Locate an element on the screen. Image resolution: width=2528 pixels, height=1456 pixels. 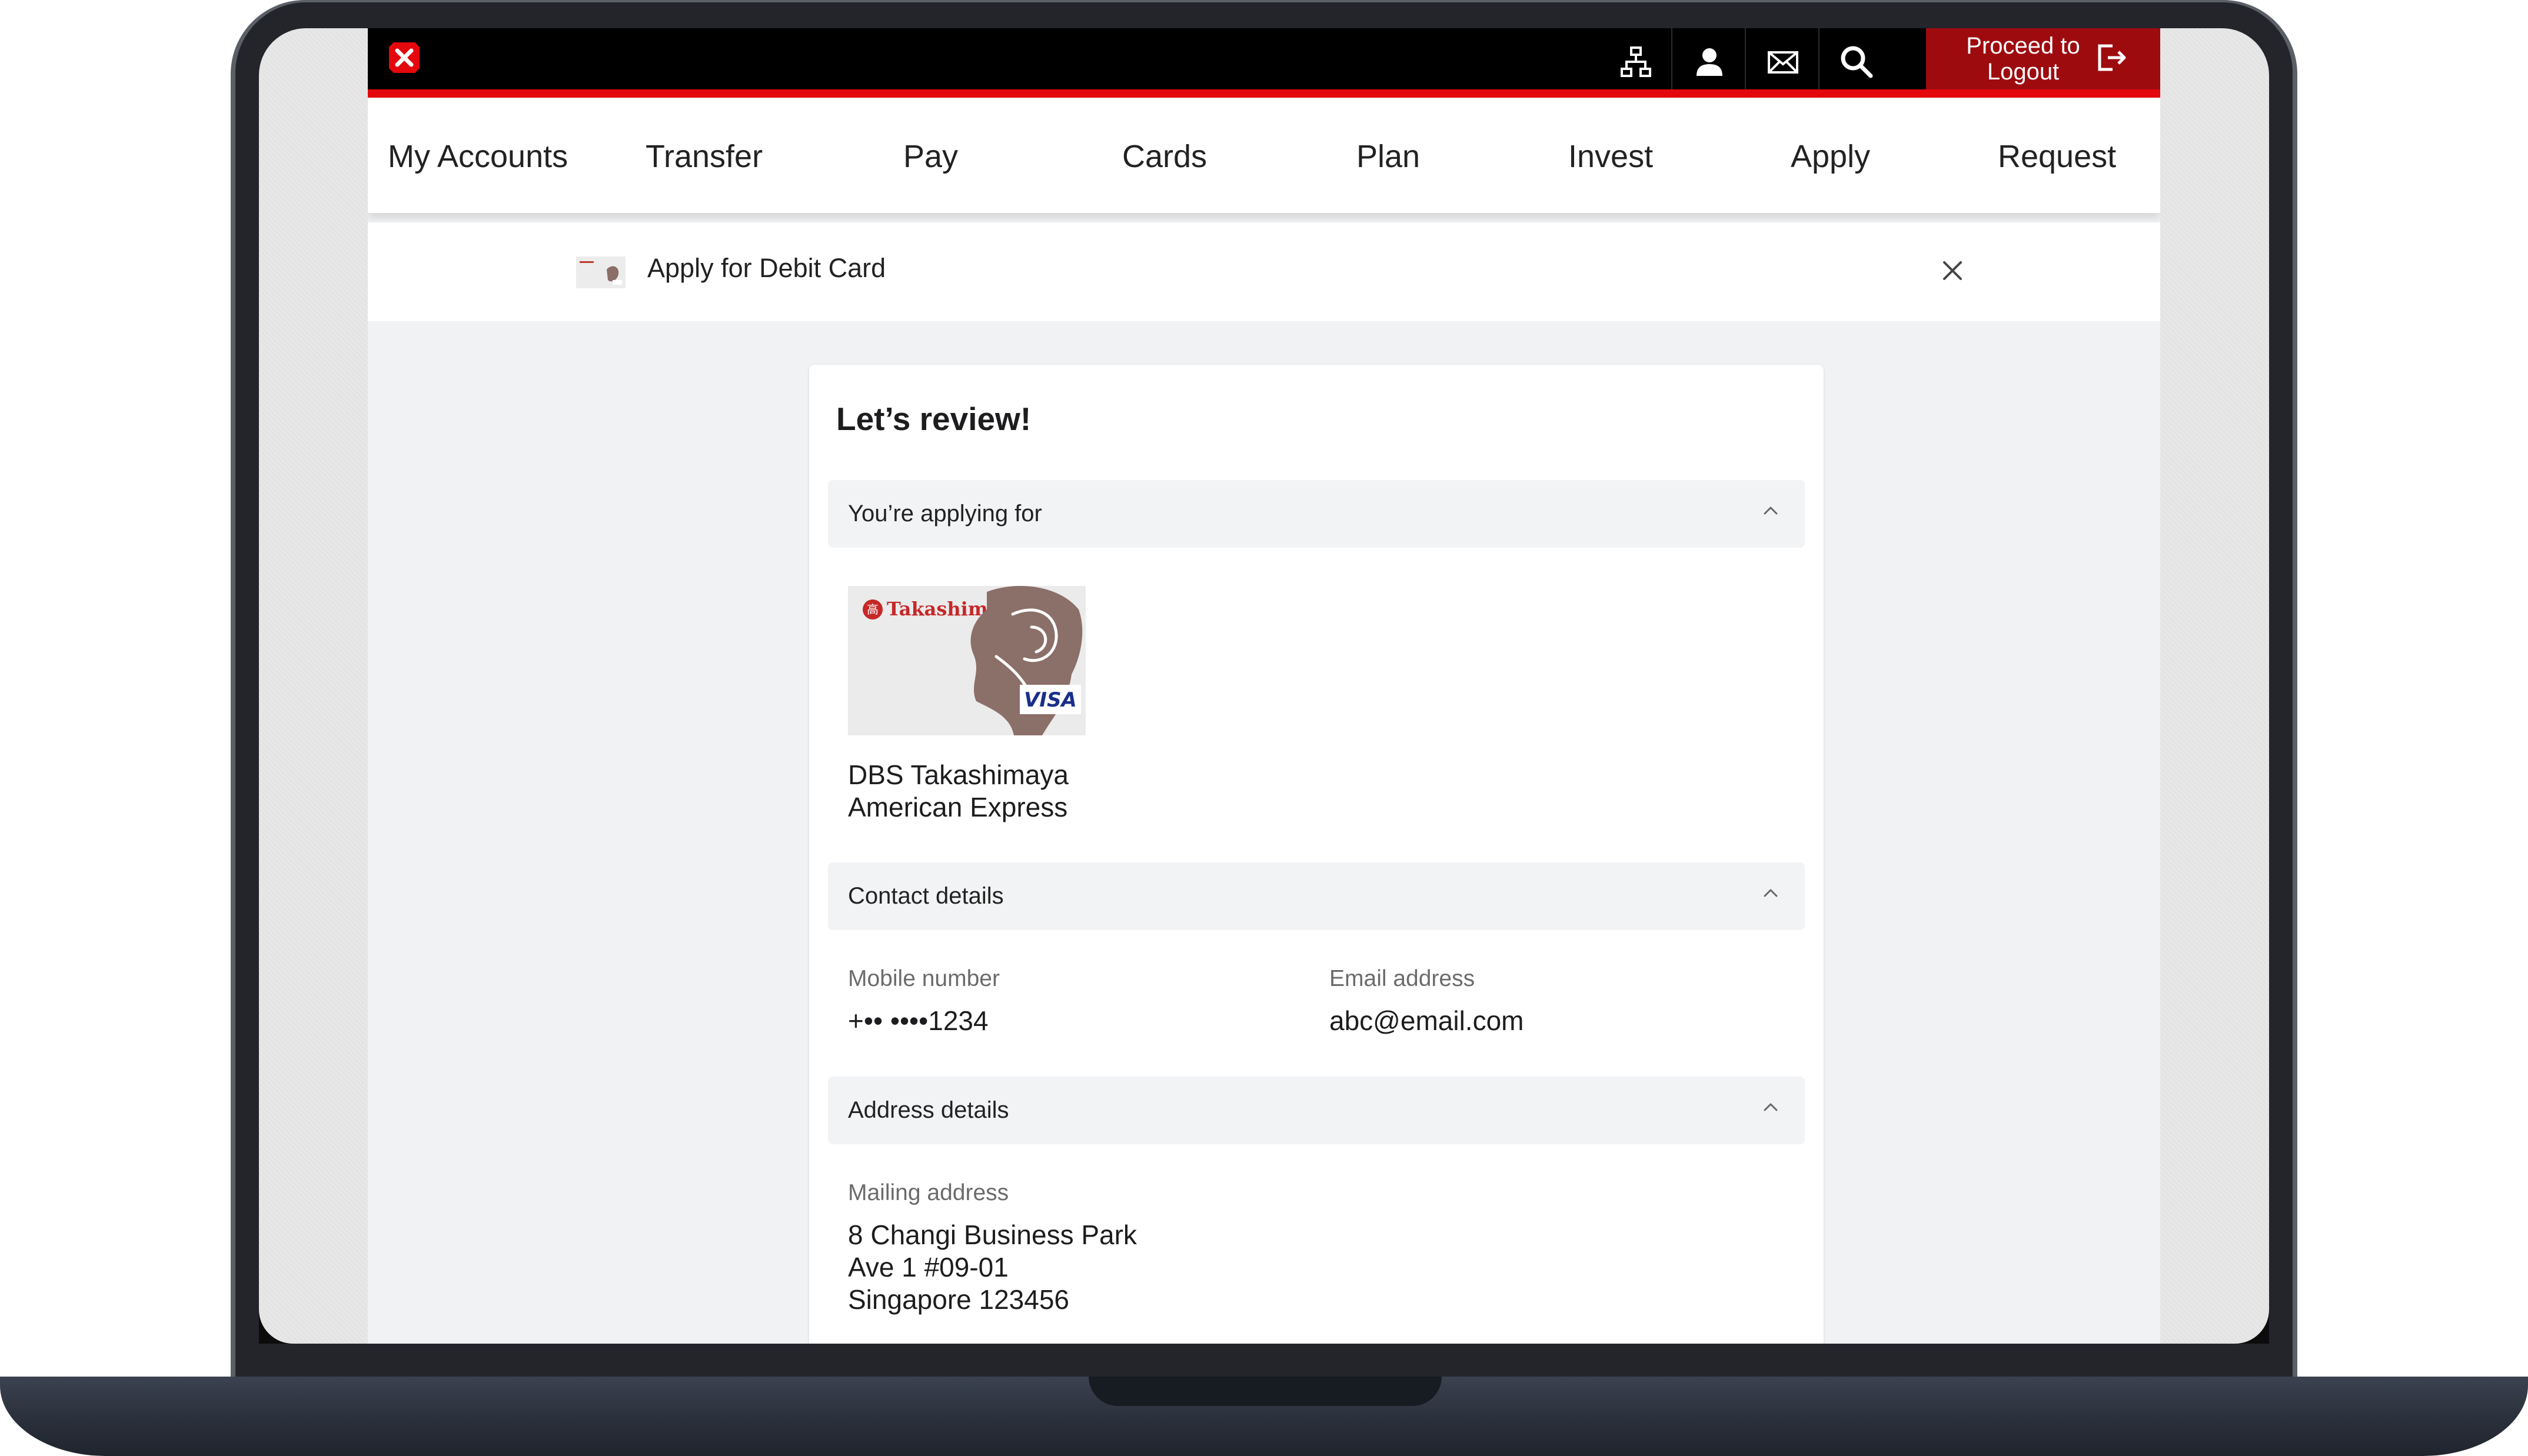
section-label: You’re applying for is located at coordinates (945, 514).